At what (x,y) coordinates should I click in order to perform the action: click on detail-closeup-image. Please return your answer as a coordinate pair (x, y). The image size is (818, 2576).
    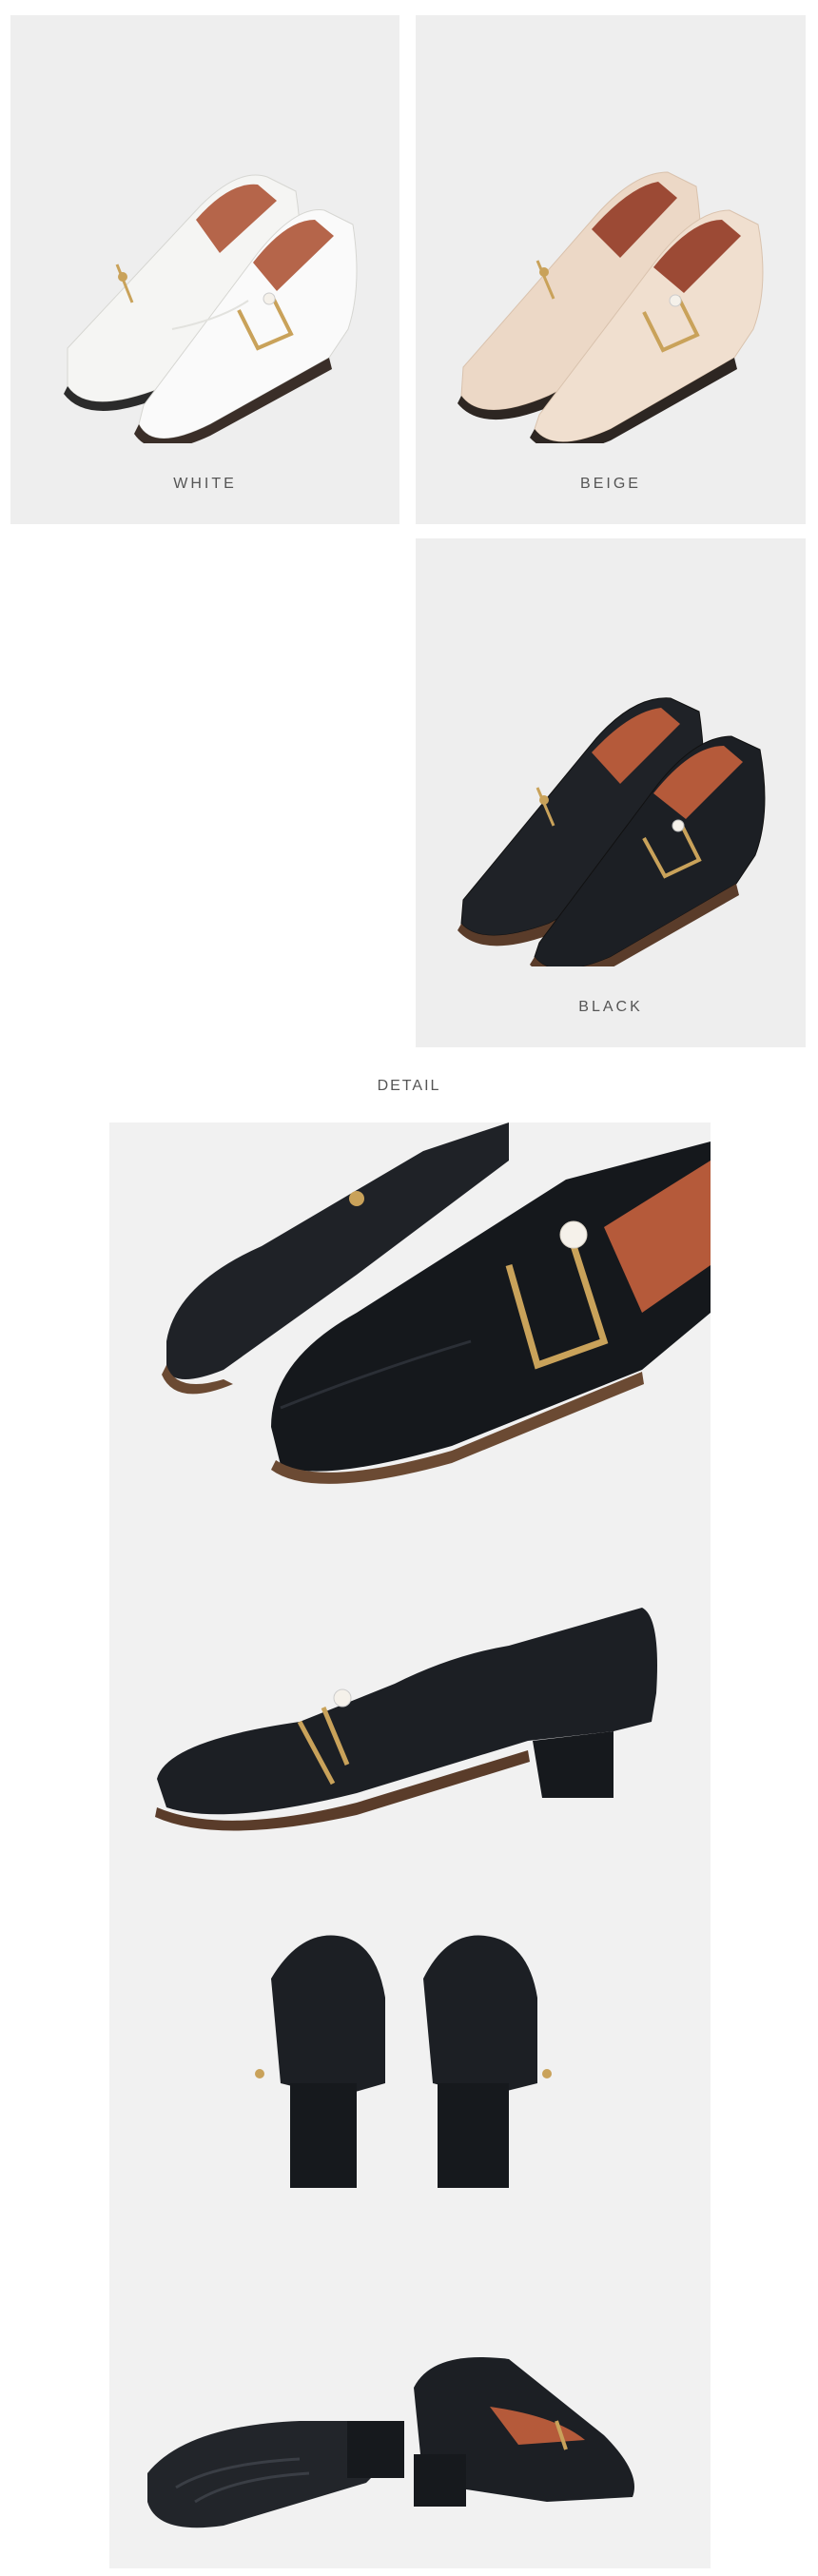
    Looking at the image, I should click on (436, 1303).